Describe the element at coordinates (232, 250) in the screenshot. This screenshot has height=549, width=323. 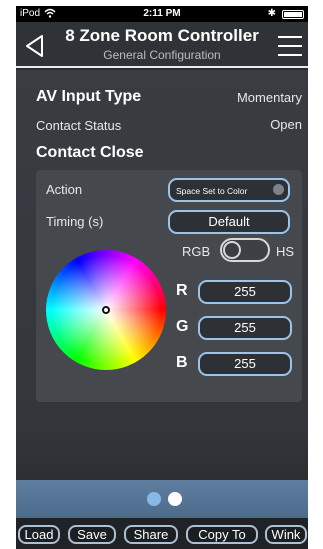
I see `toggle-knob` at that location.